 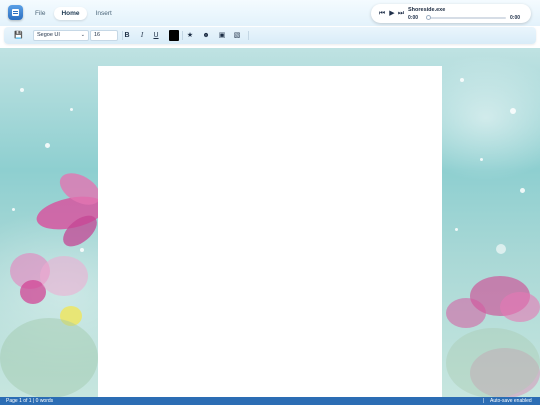 What do you see at coordinates (270, 35) in the screenshot?
I see `formatting-toolbar: 💾 Segoe UI ⌄ 16 B I U ★ ☻ ▣ ▧` at bounding box center [270, 35].